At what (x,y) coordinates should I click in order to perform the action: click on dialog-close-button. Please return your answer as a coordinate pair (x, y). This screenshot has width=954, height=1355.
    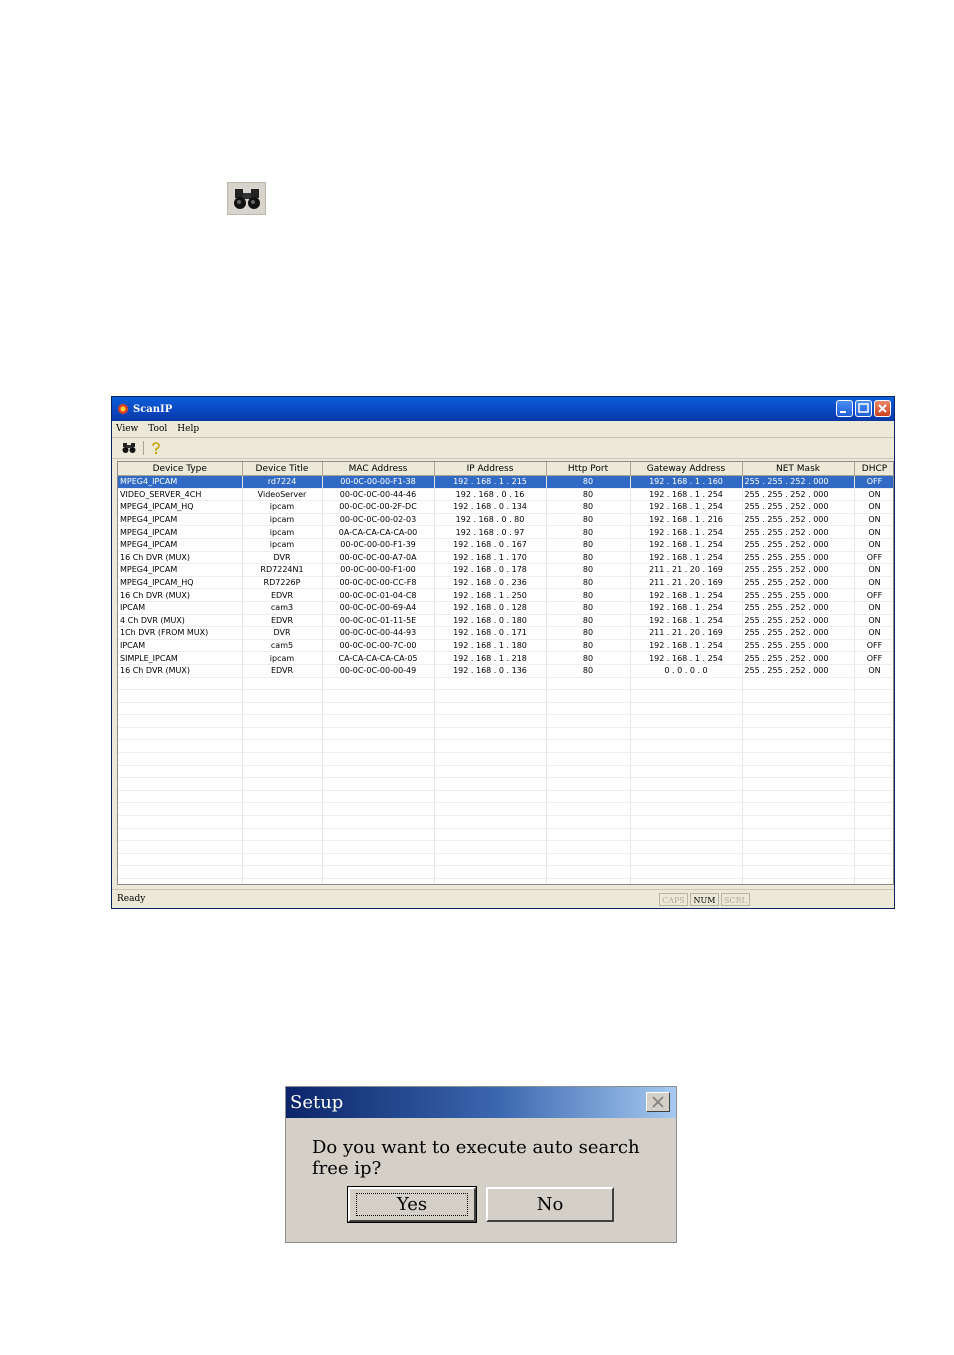
    Looking at the image, I should click on (658, 1102).